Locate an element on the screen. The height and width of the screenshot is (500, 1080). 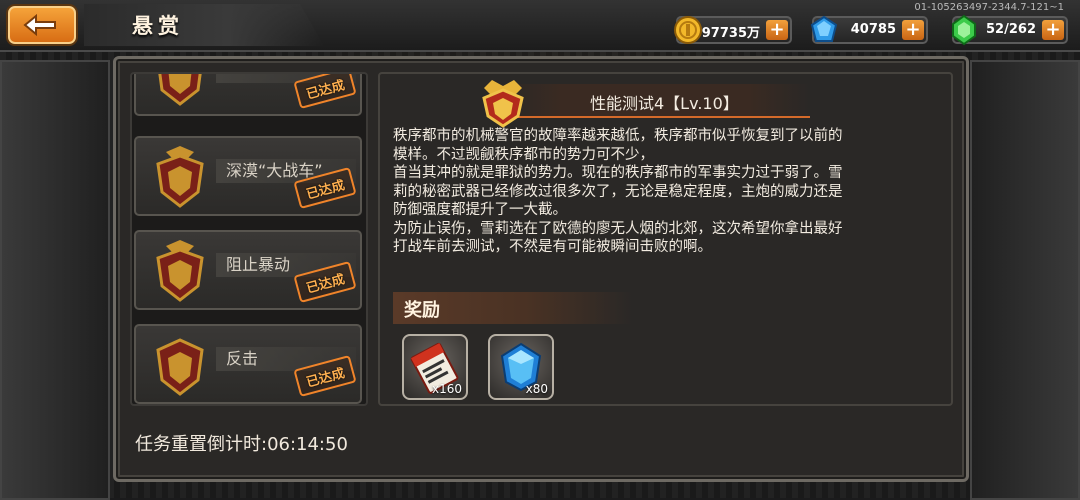
description-line: 为防止误伤，雪莉选在了欧德的廖无人烟的北郊，这次希望你拿出最好 is located at coordinates (618, 228).